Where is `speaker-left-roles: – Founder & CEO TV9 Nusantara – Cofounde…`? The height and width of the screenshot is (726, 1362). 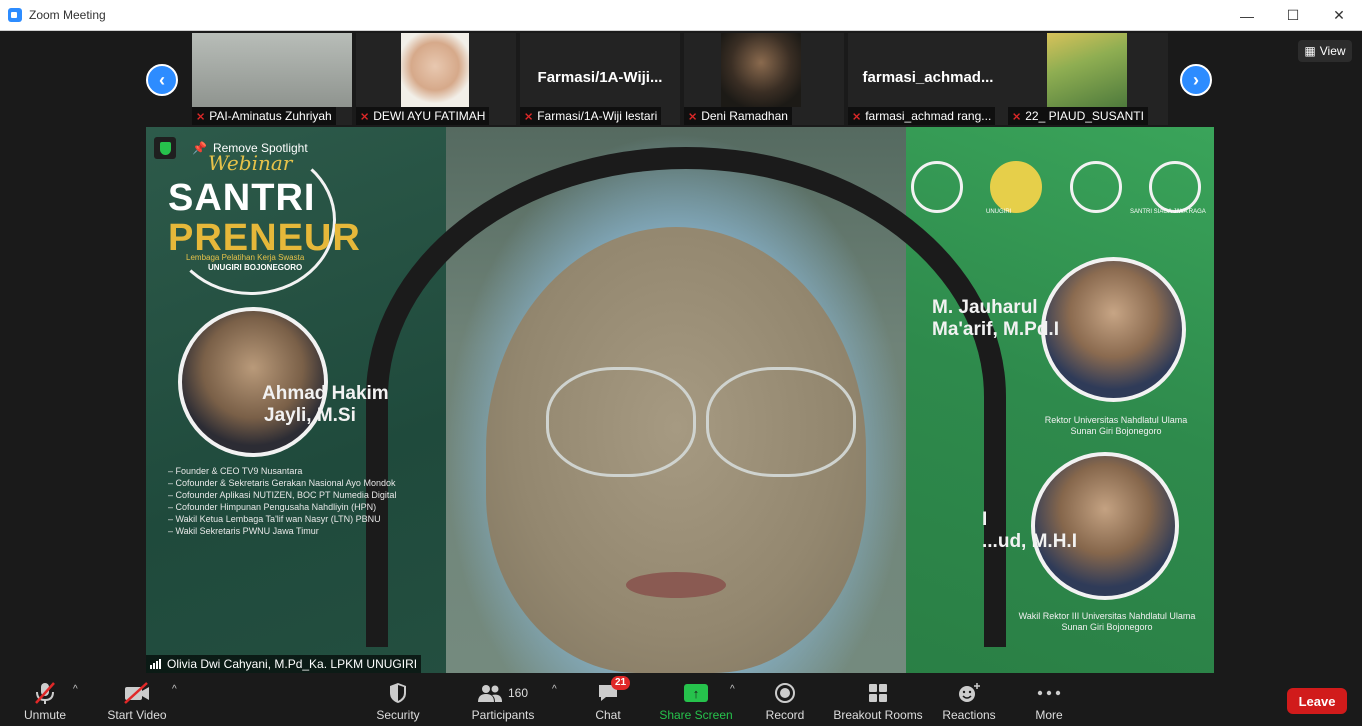
speaker-left-roles: – Founder & CEO TV9 Nusantara – Cofounde… is located at coordinates (282, 501).